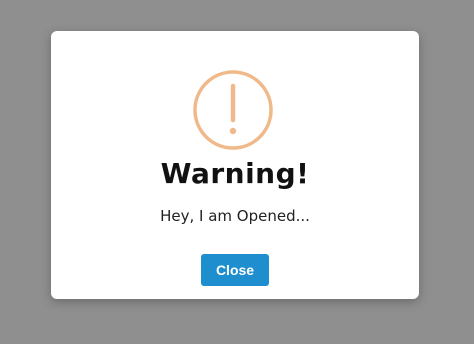  Describe the element at coordinates (235, 270) in the screenshot. I see `close-button: Close` at that location.